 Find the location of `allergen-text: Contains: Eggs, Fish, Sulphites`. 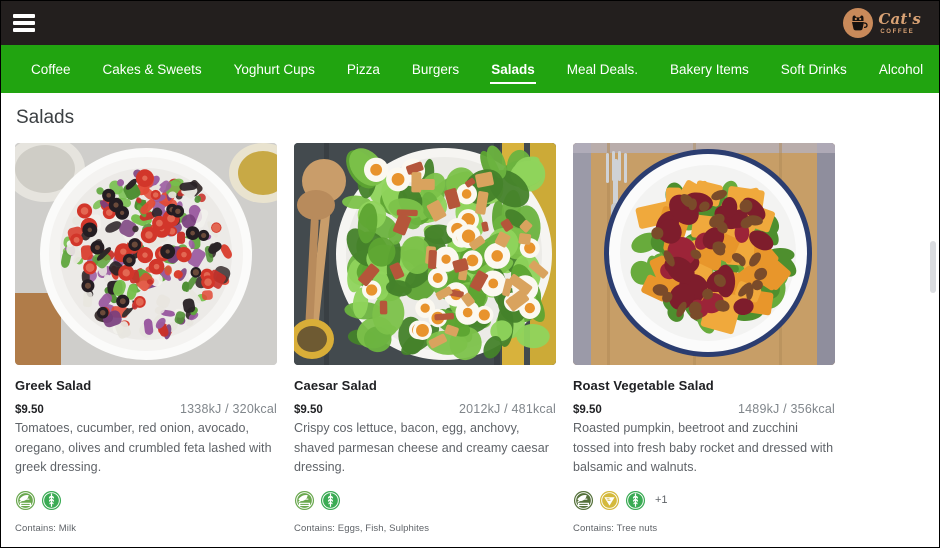

allergen-text: Contains: Eggs, Fish, Sulphites is located at coordinates (362, 528).